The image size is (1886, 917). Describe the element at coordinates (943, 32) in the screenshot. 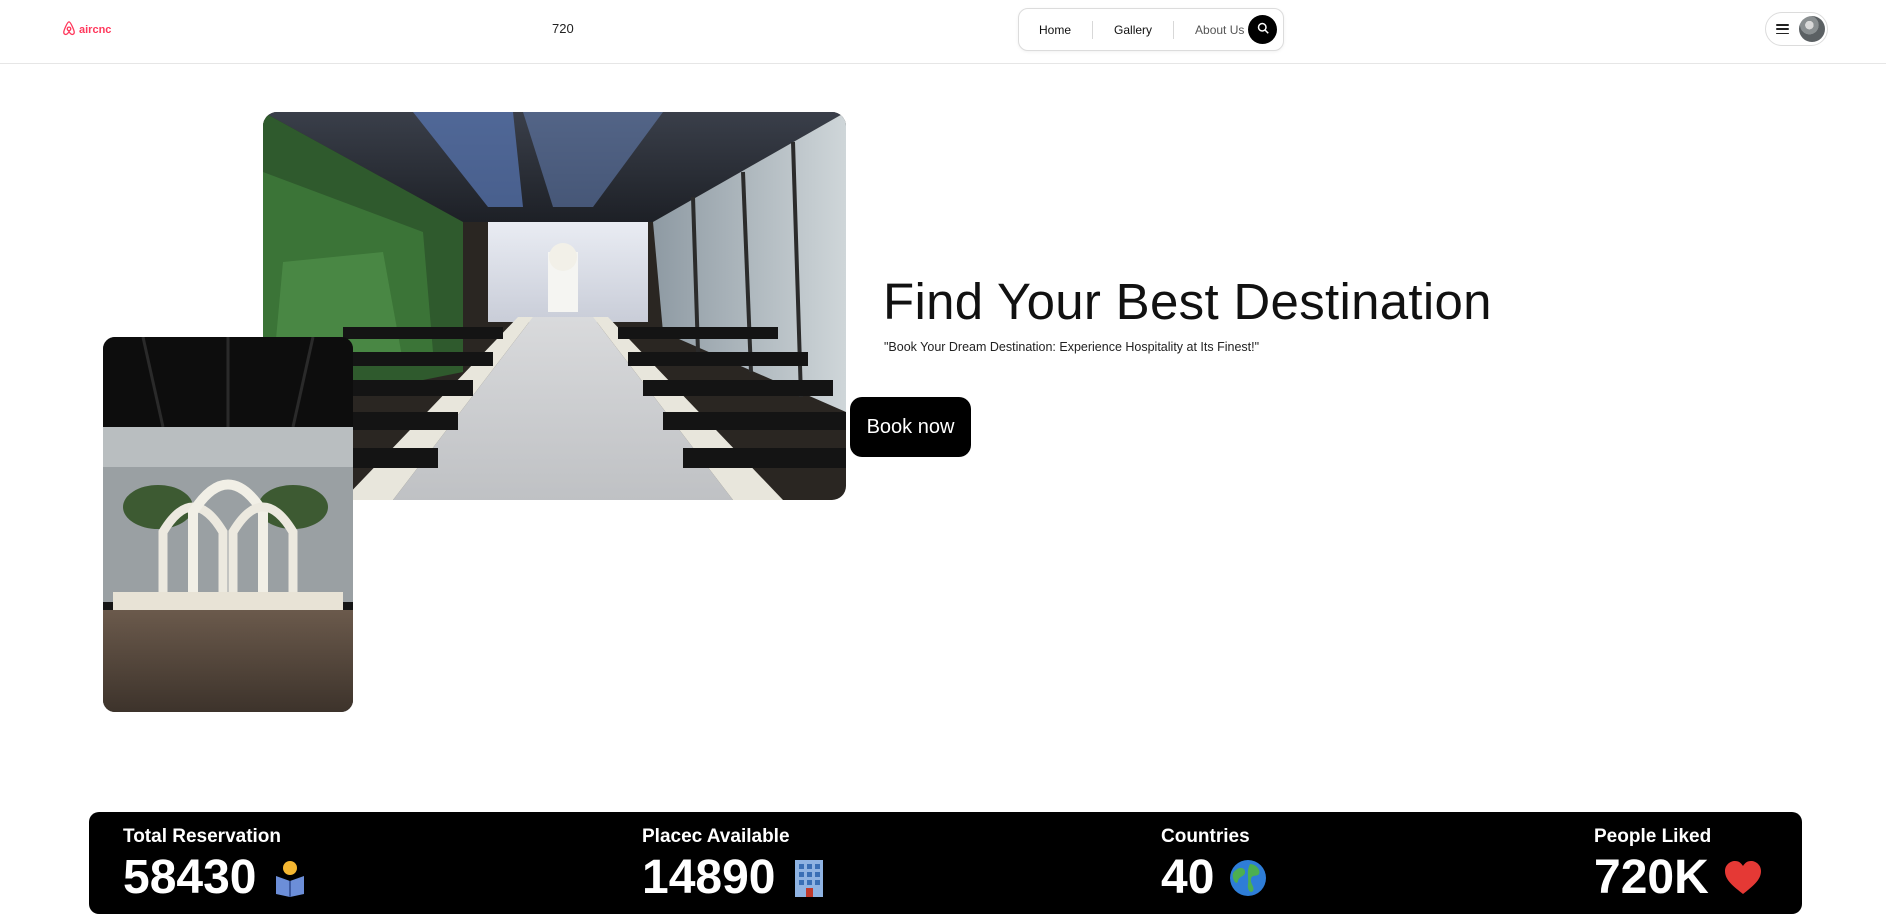

I see `top-navbar: aircnc 720 Home Gallery About Us` at that location.